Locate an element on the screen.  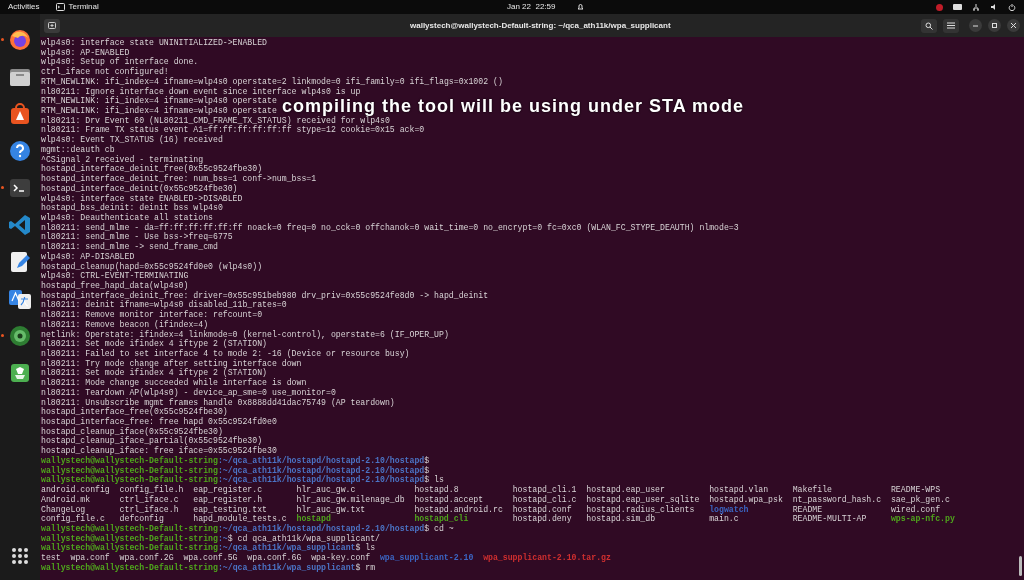
app-grid-icon is located at coordinates (20, 556).